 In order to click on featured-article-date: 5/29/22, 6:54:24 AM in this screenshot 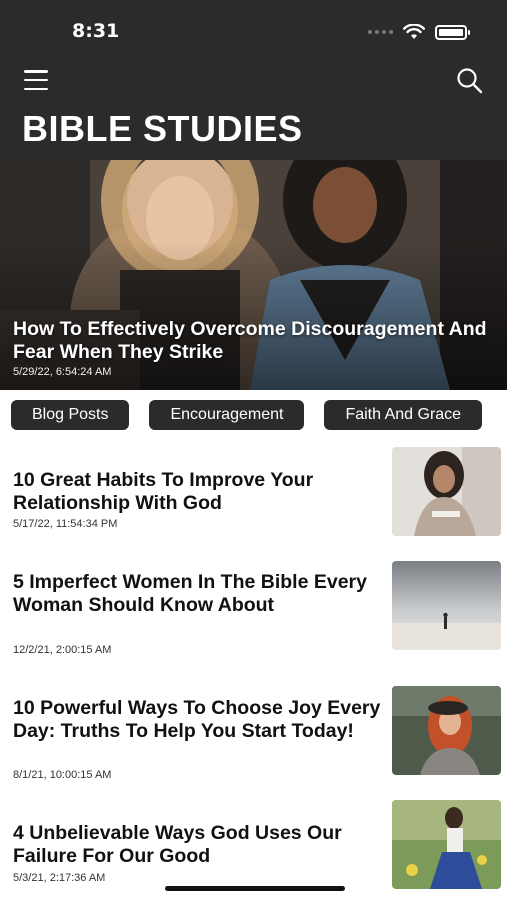, I will do `click(62, 372)`.